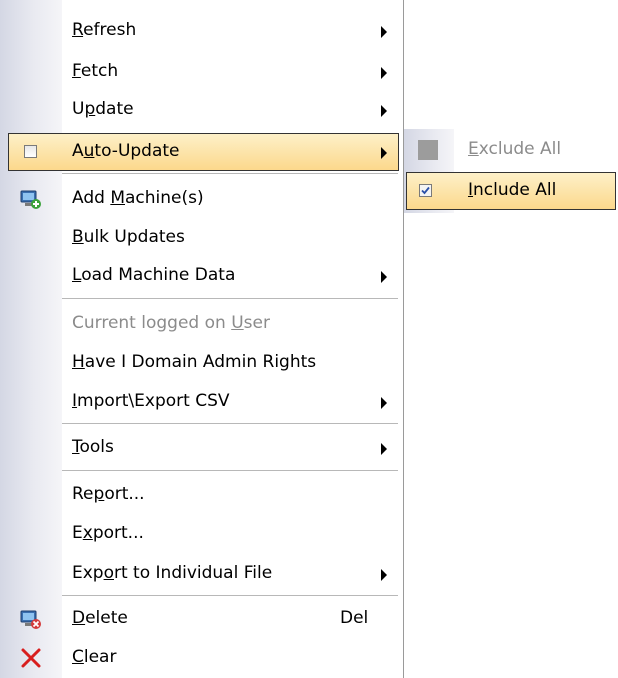 The width and height of the screenshot is (618, 678). I want to click on menu-item-label: Clear, so click(94, 657).